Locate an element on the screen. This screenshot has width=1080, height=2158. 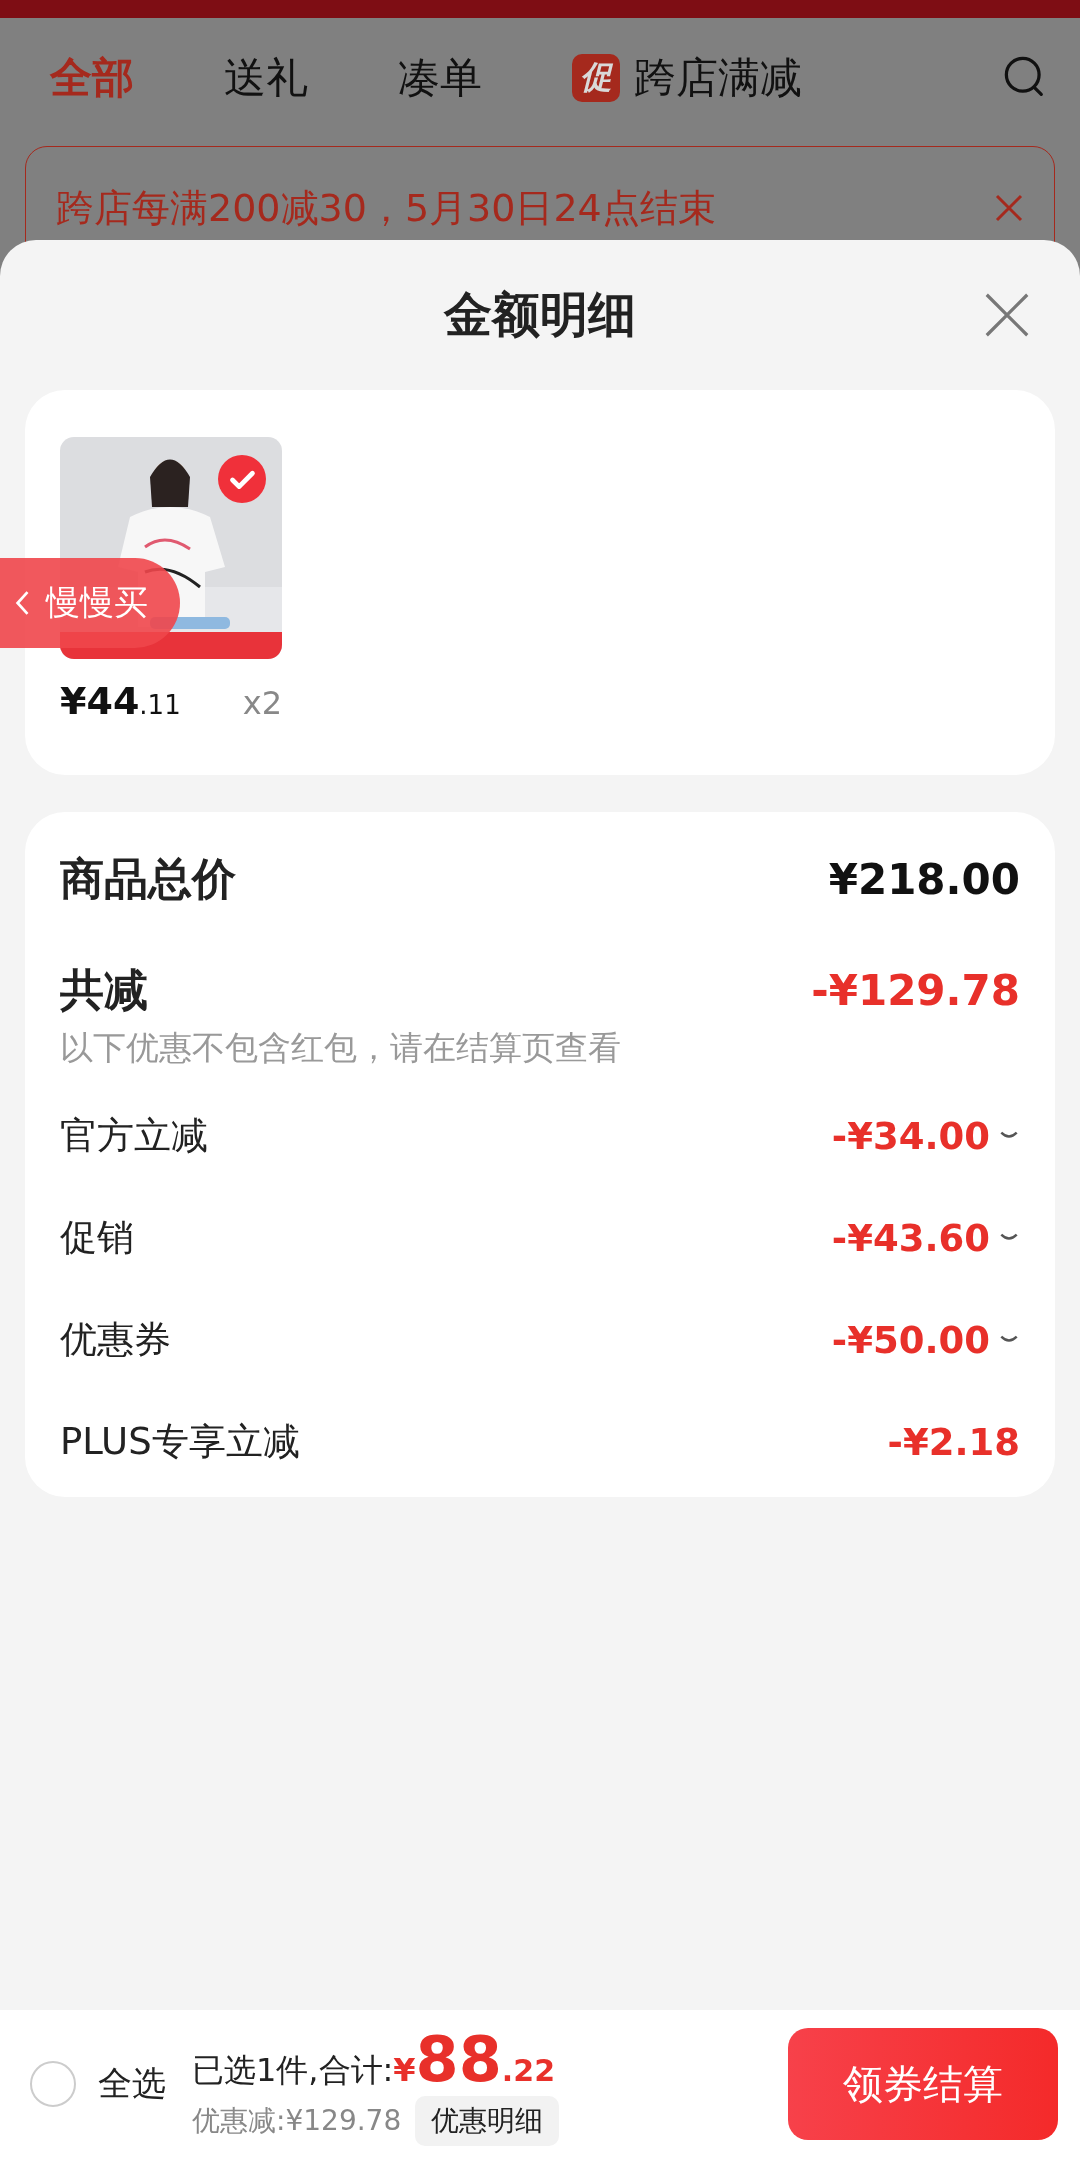
price-value: -¥34.00 is located at coordinates (910, 1136).